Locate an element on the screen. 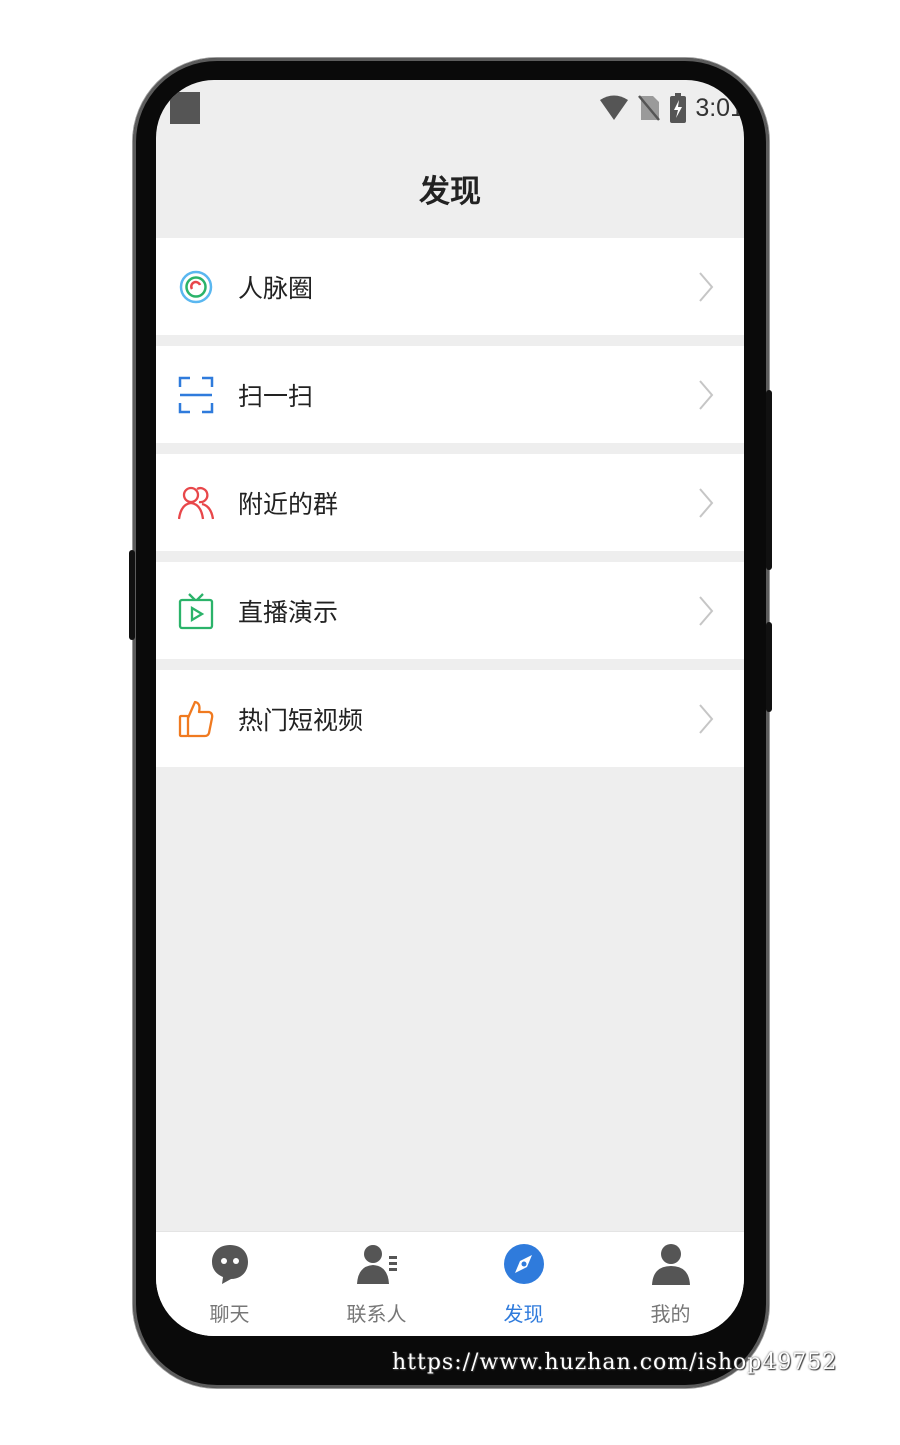 The width and height of the screenshot is (900, 1445). menu-item-label: 直播演示 is located at coordinates (288, 612).